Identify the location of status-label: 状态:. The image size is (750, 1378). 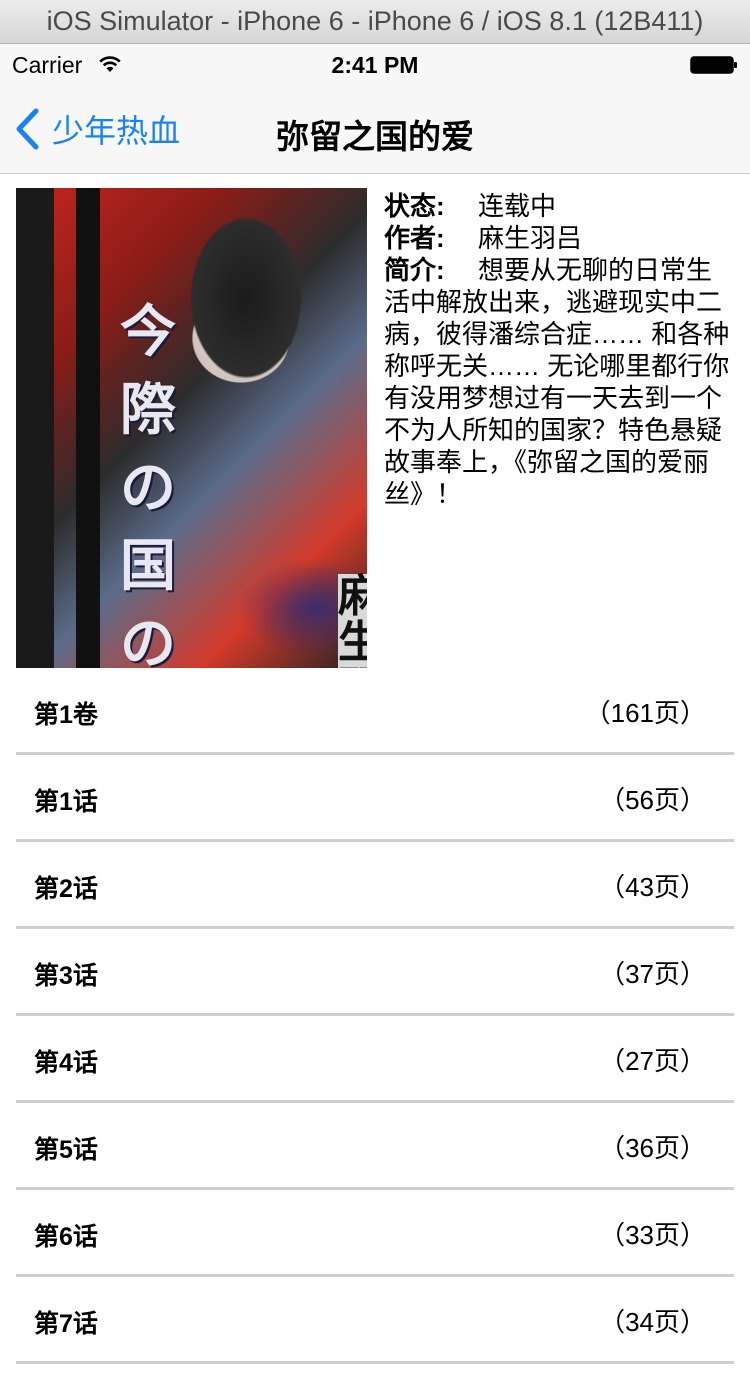
(414, 206).